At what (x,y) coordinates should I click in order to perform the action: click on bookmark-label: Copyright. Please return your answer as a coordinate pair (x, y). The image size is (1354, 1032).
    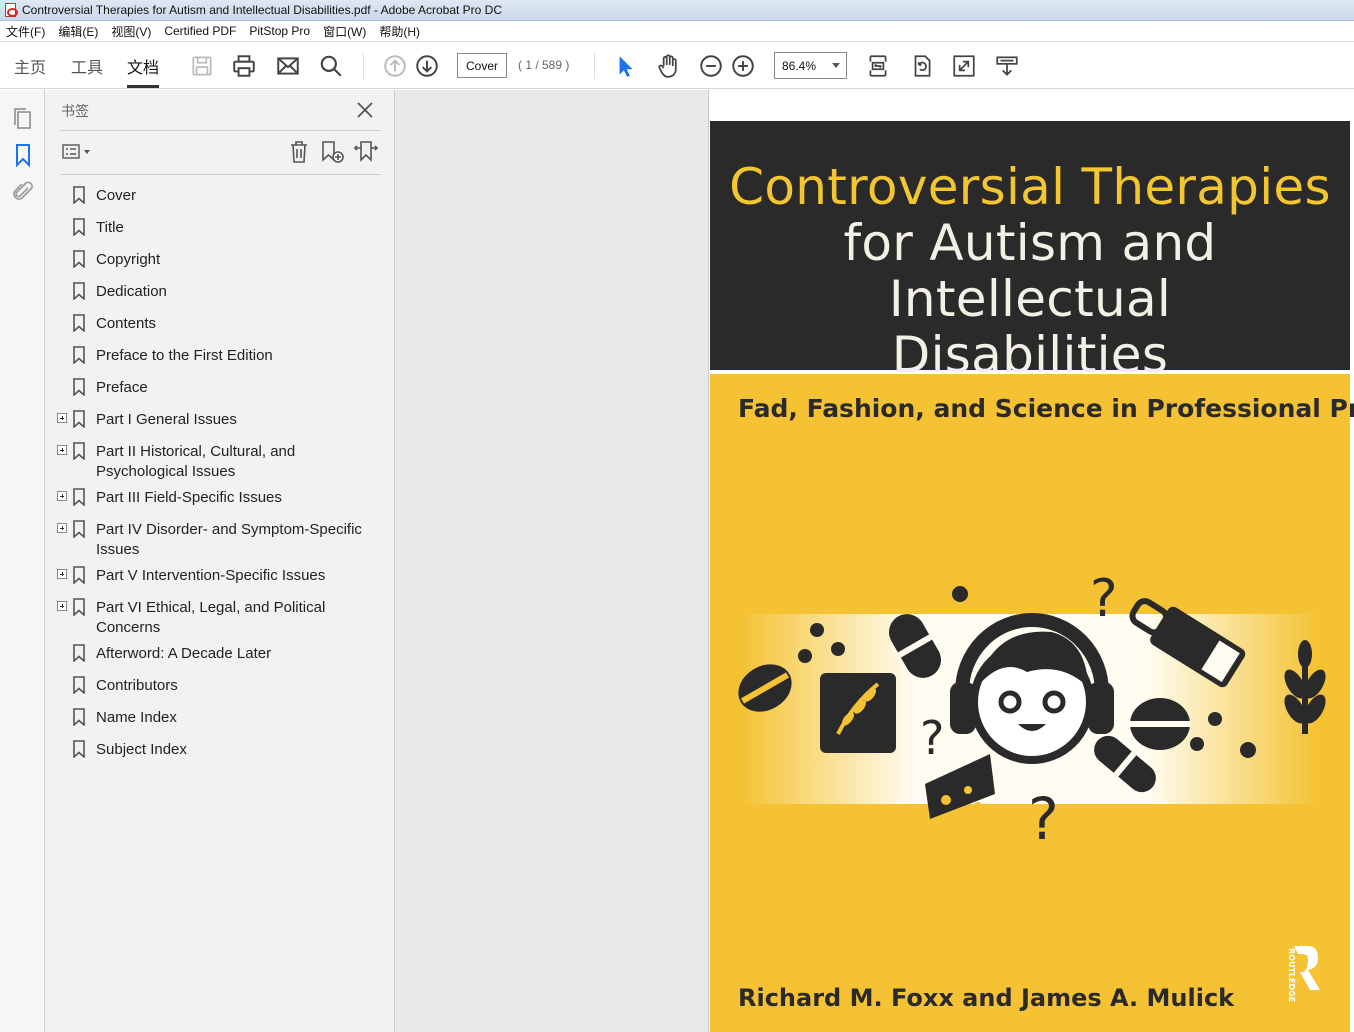
    Looking at the image, I should click on (128, 259).